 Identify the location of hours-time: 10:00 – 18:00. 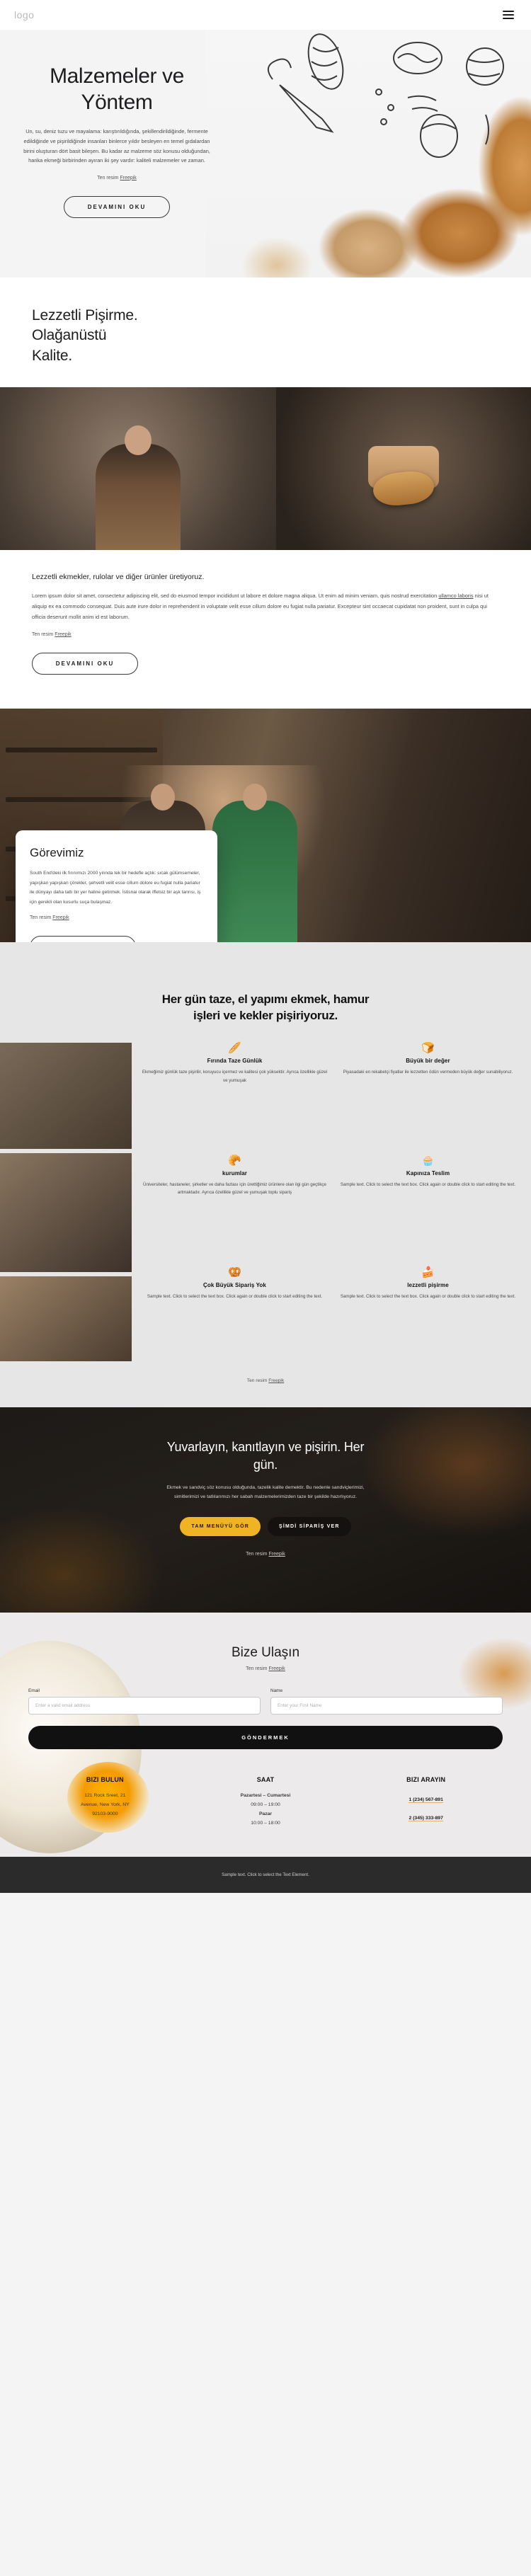
(265, 1823).